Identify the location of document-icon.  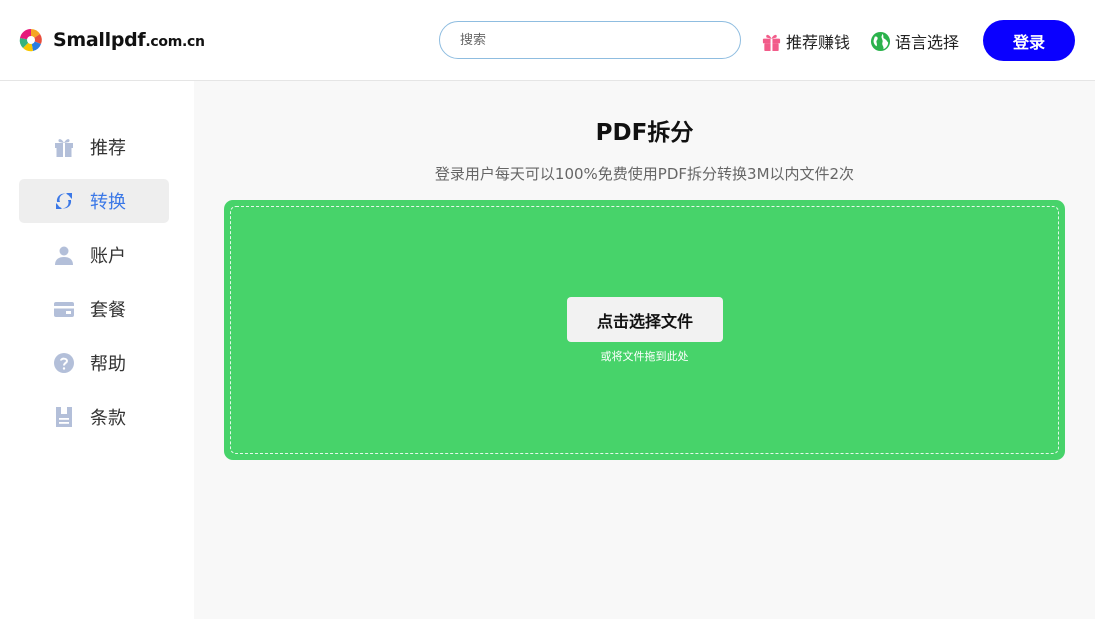
(64, 417).